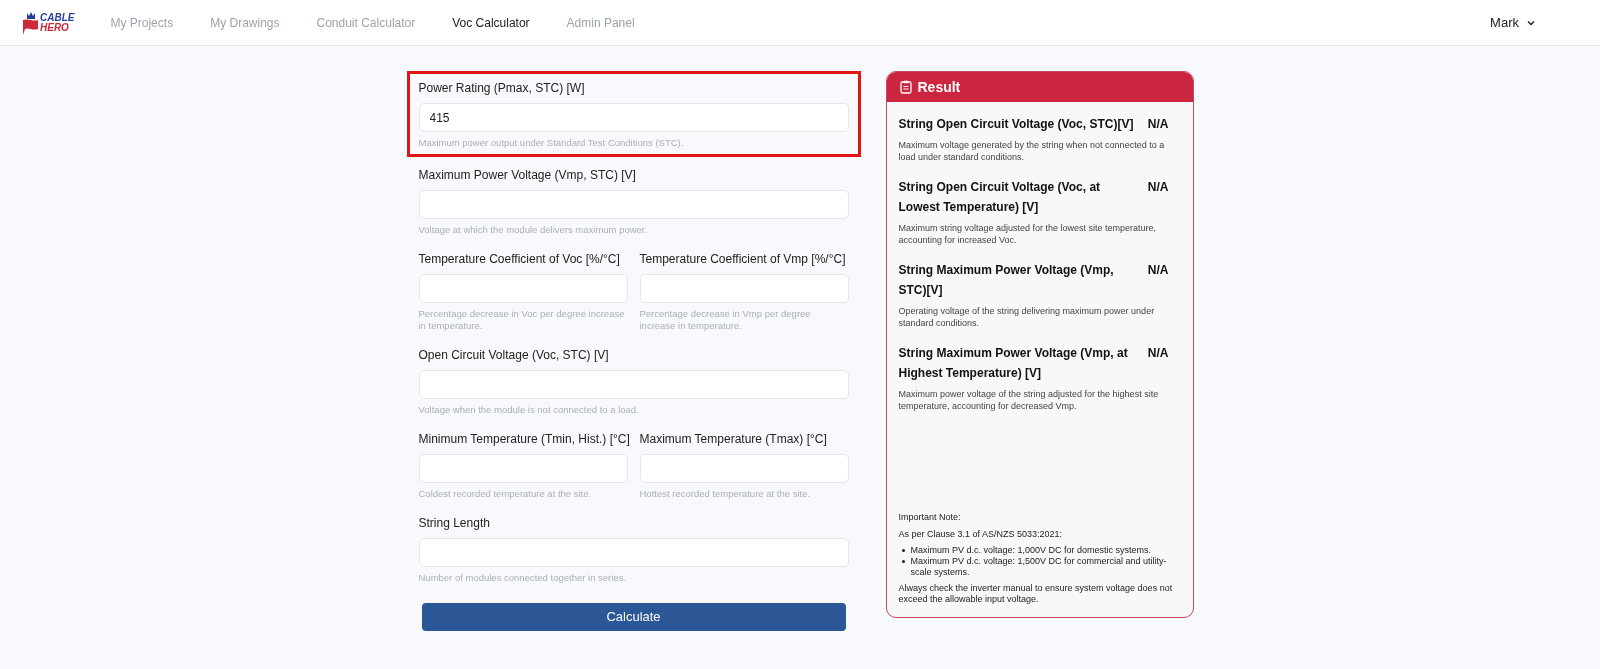 The width and height of the screenshot is (1600, 669). What do you see at coordinates (633, 617) in the screenshot?
I see `calculate-button: Calculate` at bounding box center [633, 617].